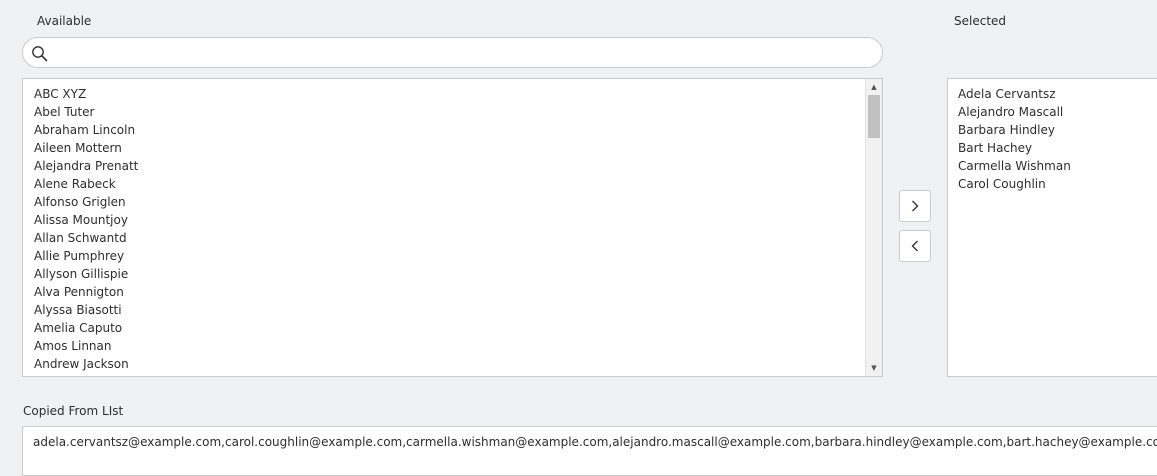 This screenshot has width=1157, height=476. What do you see at coordinates (980, 21) in the screenshot?
I see `selected-label: Selected` at bounding box center [980, 21].